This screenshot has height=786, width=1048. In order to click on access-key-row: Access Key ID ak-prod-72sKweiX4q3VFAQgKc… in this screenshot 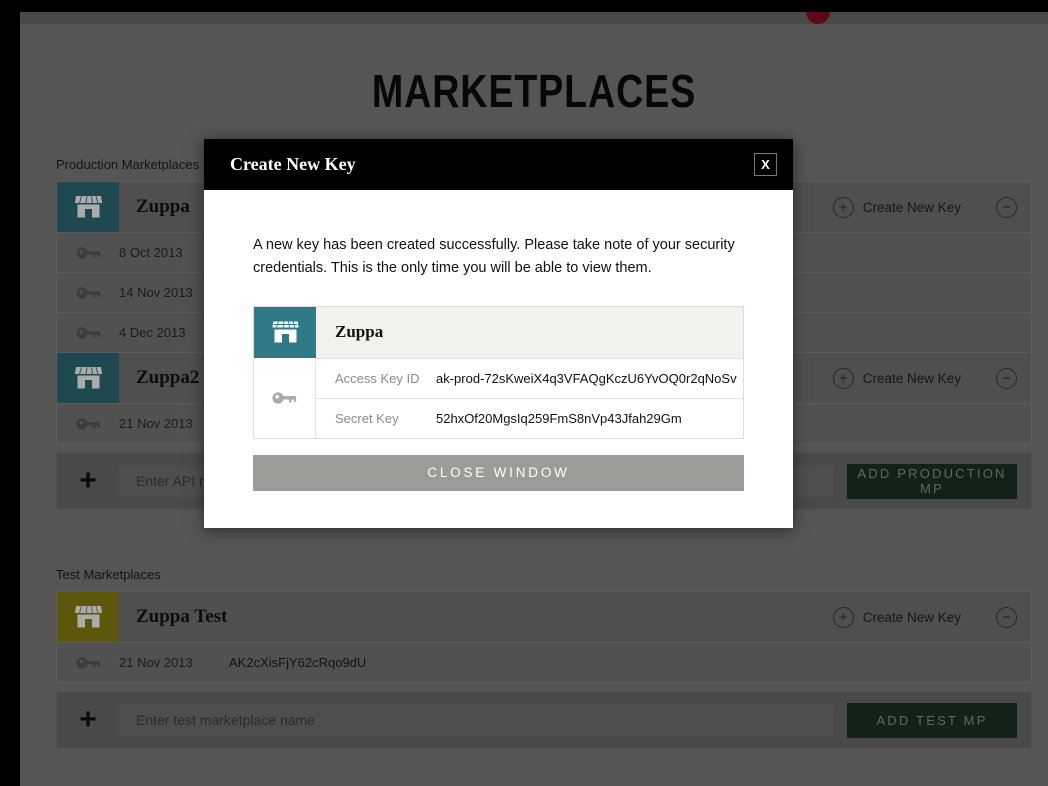, I will do `click(529, 377)`.